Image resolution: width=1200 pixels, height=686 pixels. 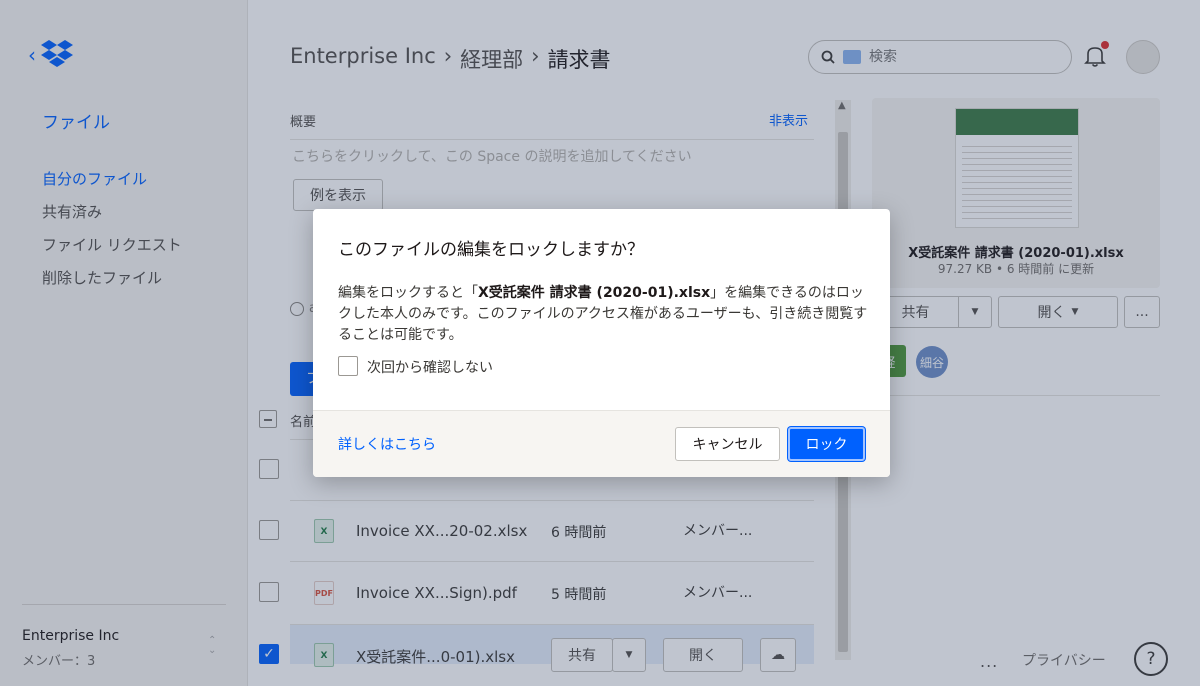 What do you see at coordinates (594, 293) in the screenshot?
I see `dialog-body-file: X受託案件 請求書 (2020-01).xlsx` at bounding box center [594, 293].